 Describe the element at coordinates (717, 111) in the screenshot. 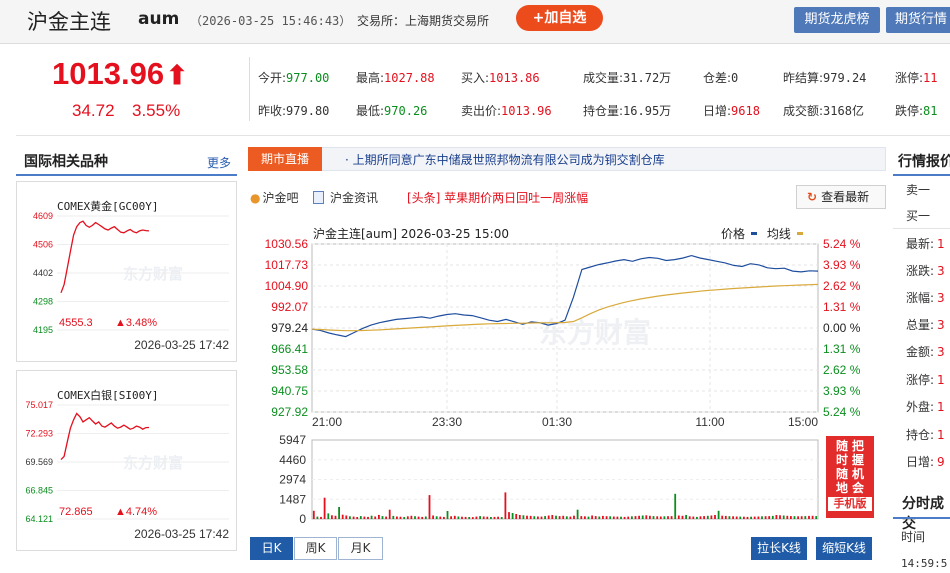

I see `stat-label: 日增:` at that location.